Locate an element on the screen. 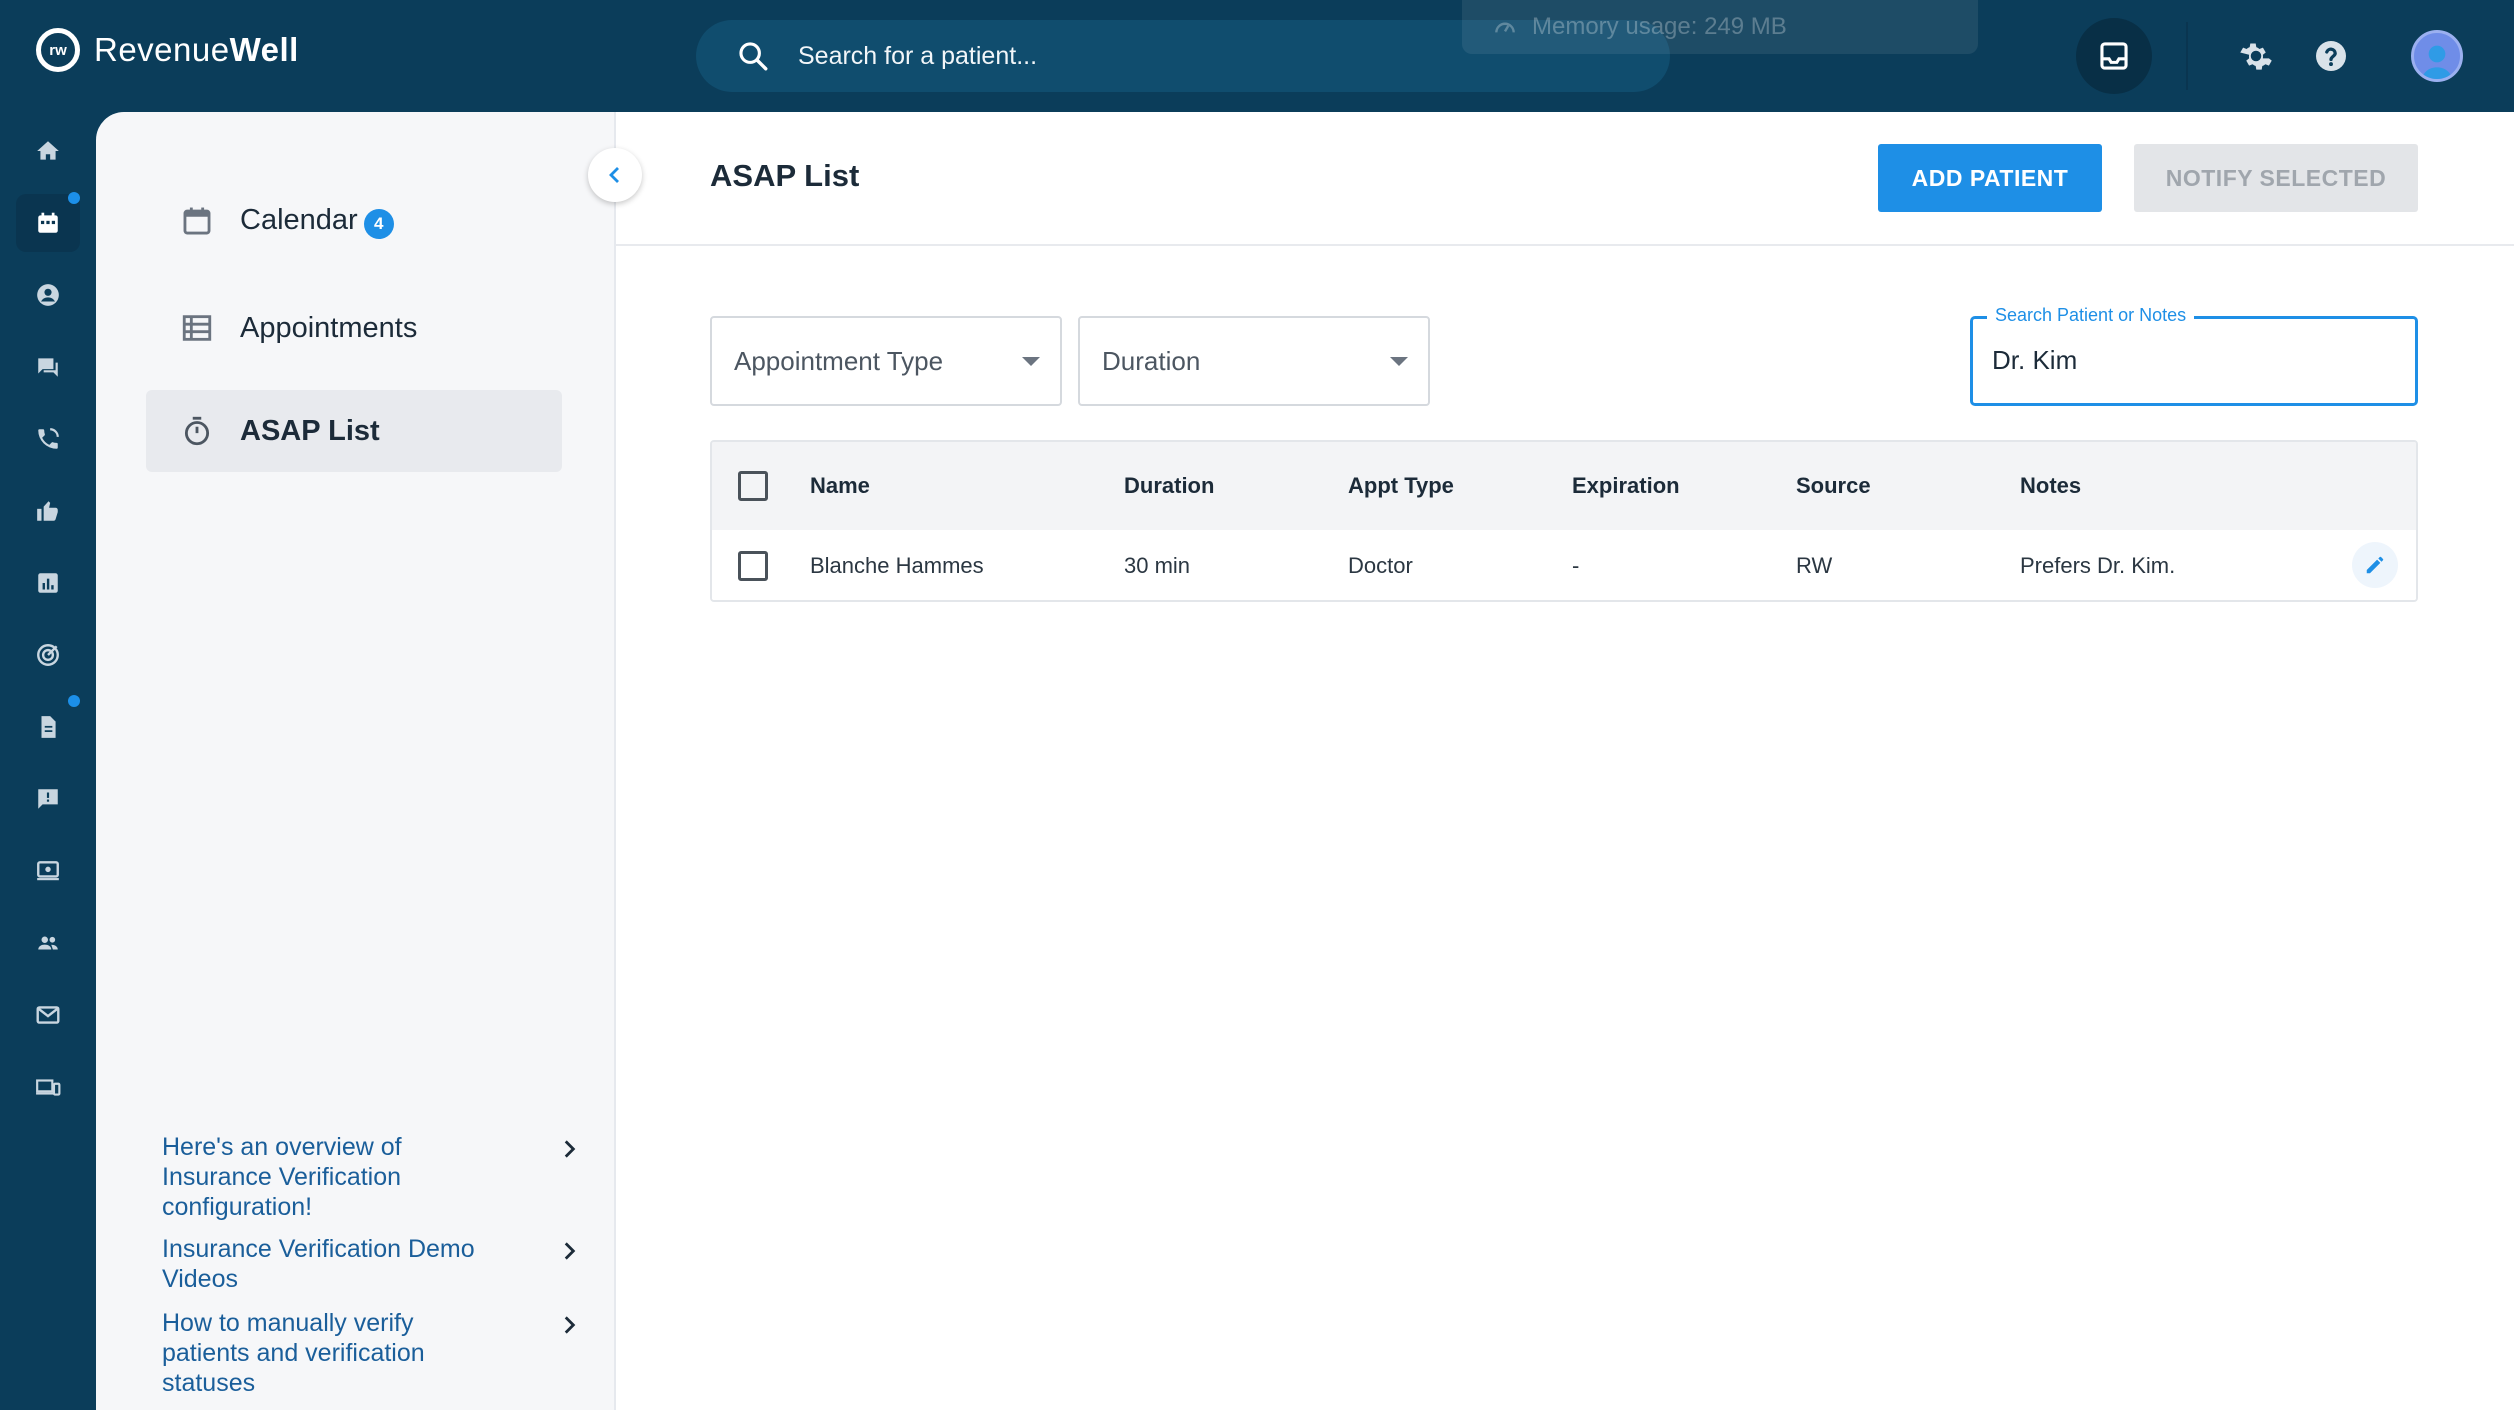 This screenshot has height=1410, width=2514. page-header: ASAP List ADD PATIENT NOTIFY SELECTED is located at coordinates (1565, 179).